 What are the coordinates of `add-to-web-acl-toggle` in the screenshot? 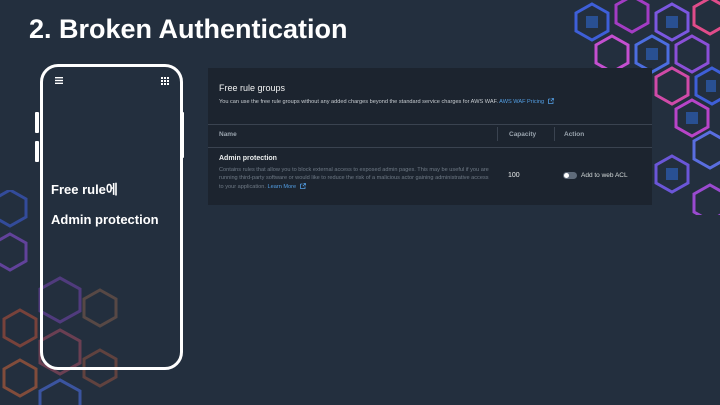 It's located at (570, 175).